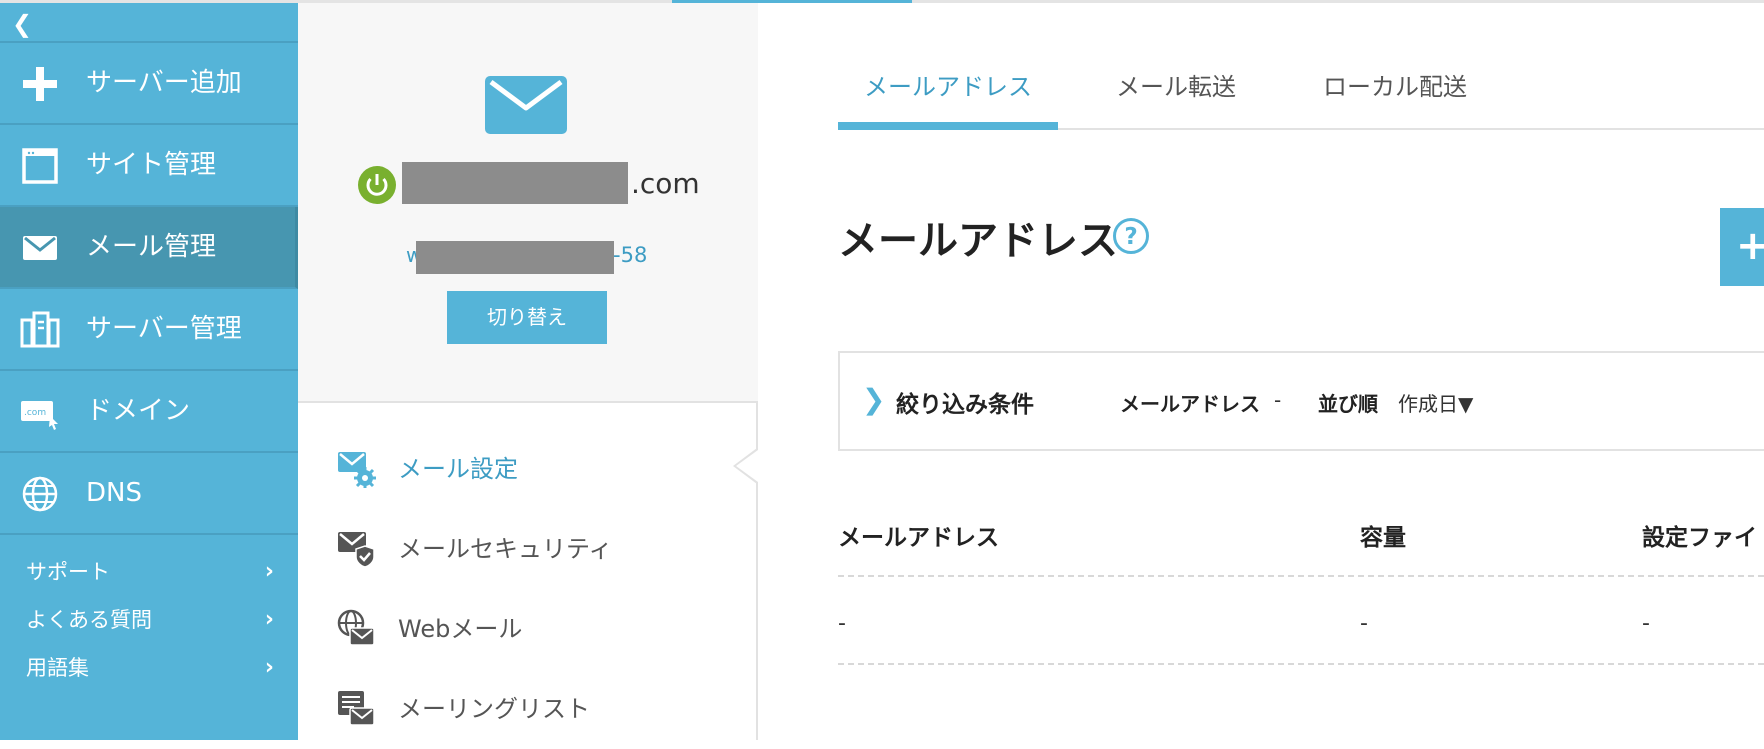  Describe the element at coordinates (164, 329) in the screenshot. I see `sidebar-item-label: サーバー管理` at that location.